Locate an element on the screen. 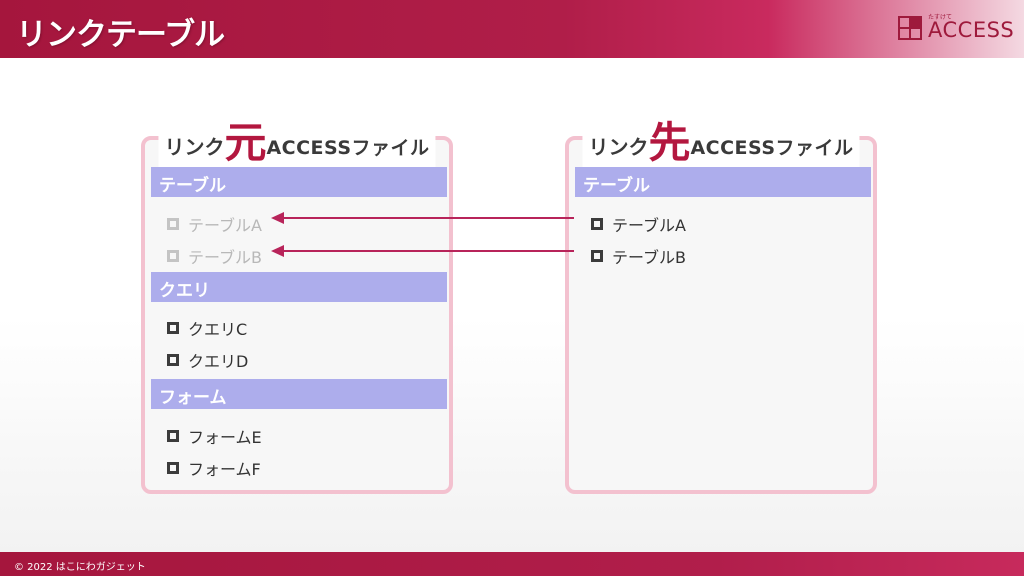 The width and height of the screenshot is (1024, 576). page-title: リンクテーブル is located at coordinates (120, 35).